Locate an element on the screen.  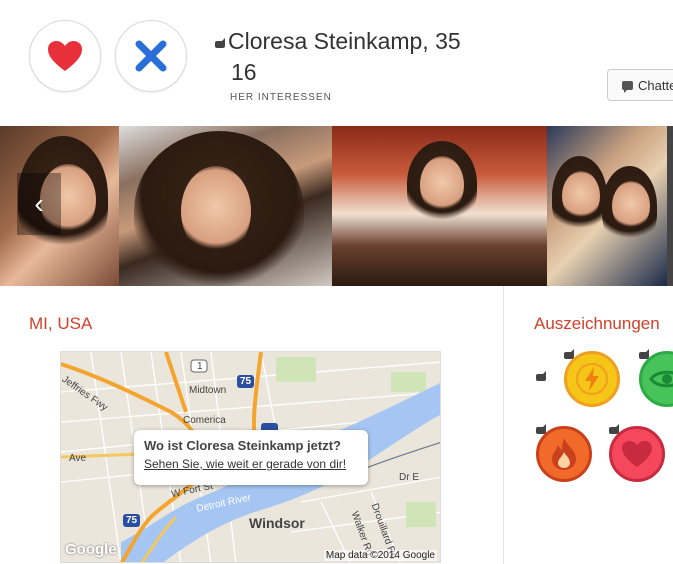
chat-button: Chatte is located at coordinates (640, 85).